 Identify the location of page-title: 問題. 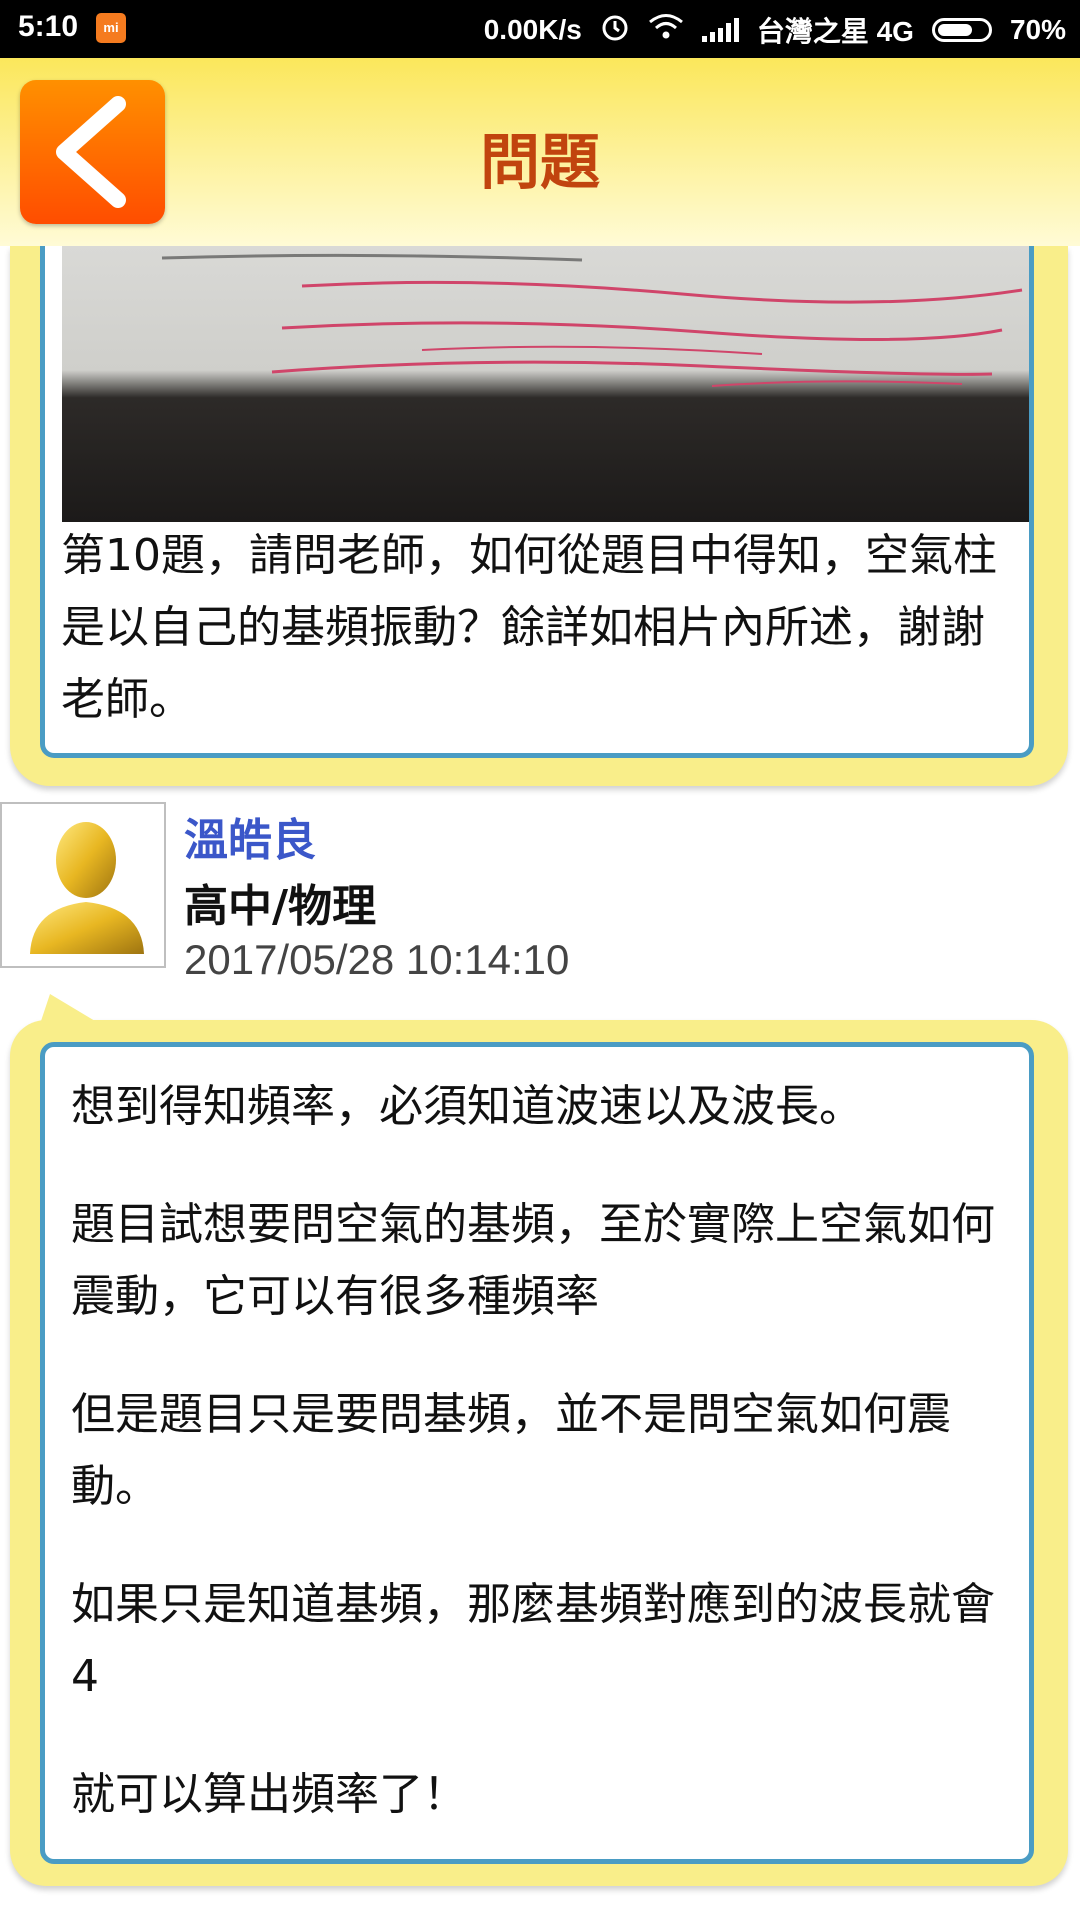
(540, 163).